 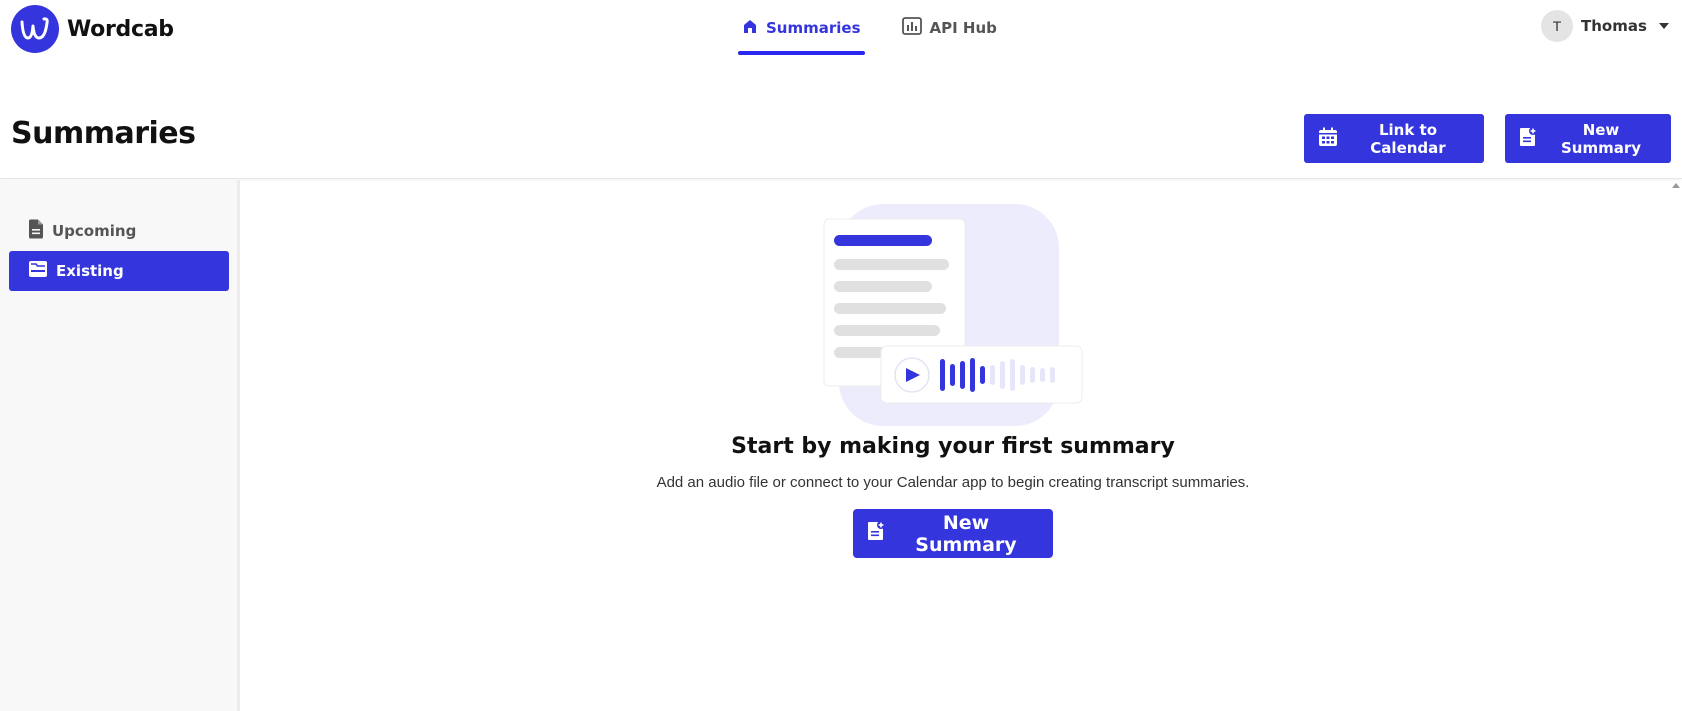 I want to click on user-menu: T Thomas, so click(x=1605, y=26).